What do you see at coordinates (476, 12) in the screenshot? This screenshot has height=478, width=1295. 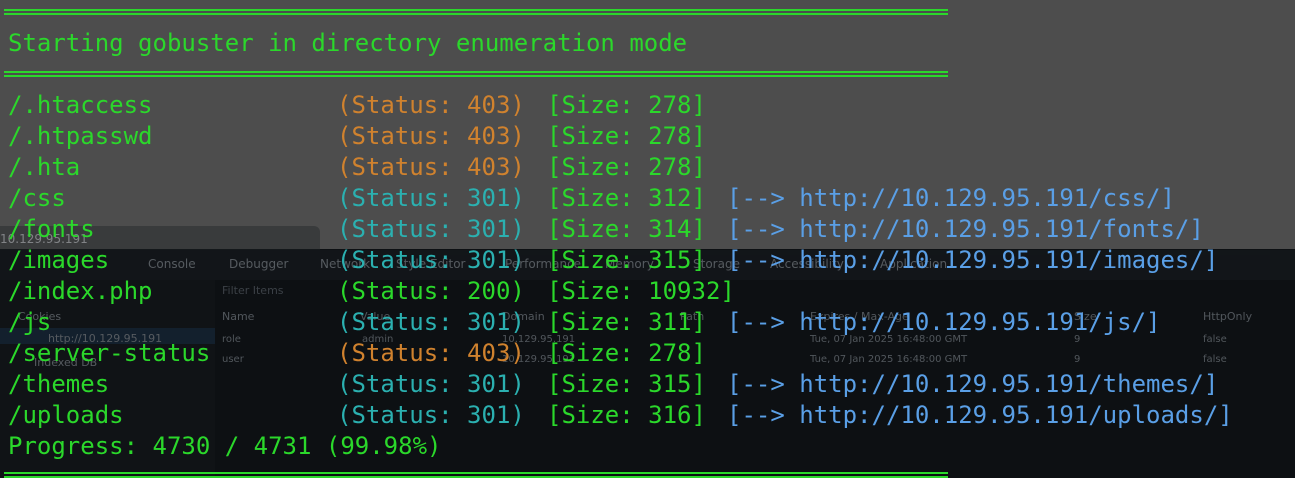 I see `separator-top` at bounding box center [476, 12].